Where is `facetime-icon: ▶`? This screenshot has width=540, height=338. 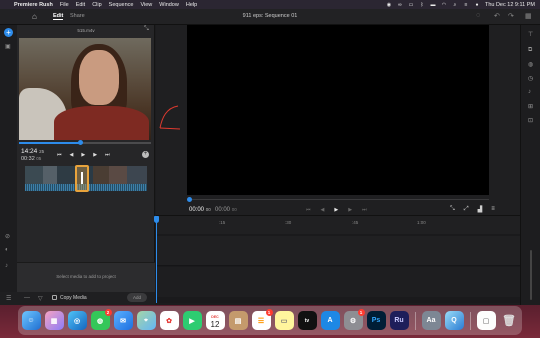 facetime-icon: ▶ is located at coordinates (192, 320).